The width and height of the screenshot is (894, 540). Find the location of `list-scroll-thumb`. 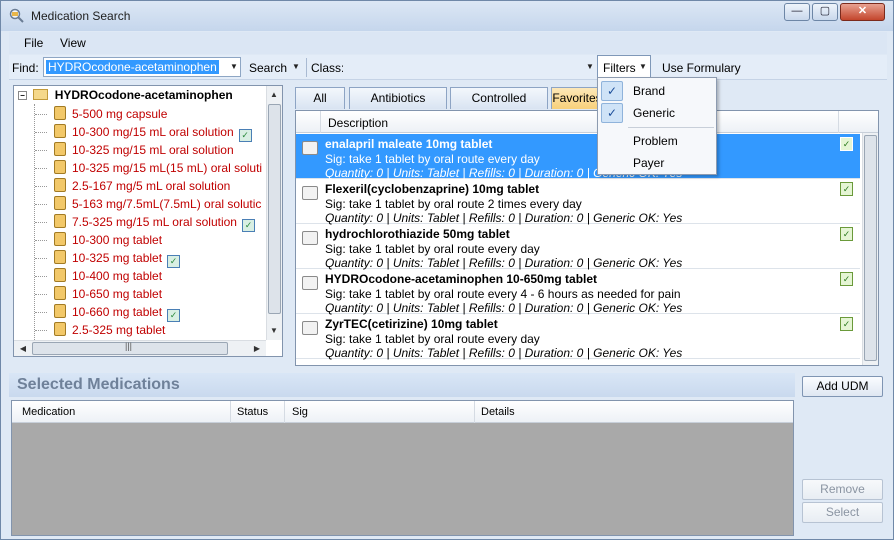

list-scroll-thumb is located at coordinates (870, 248).